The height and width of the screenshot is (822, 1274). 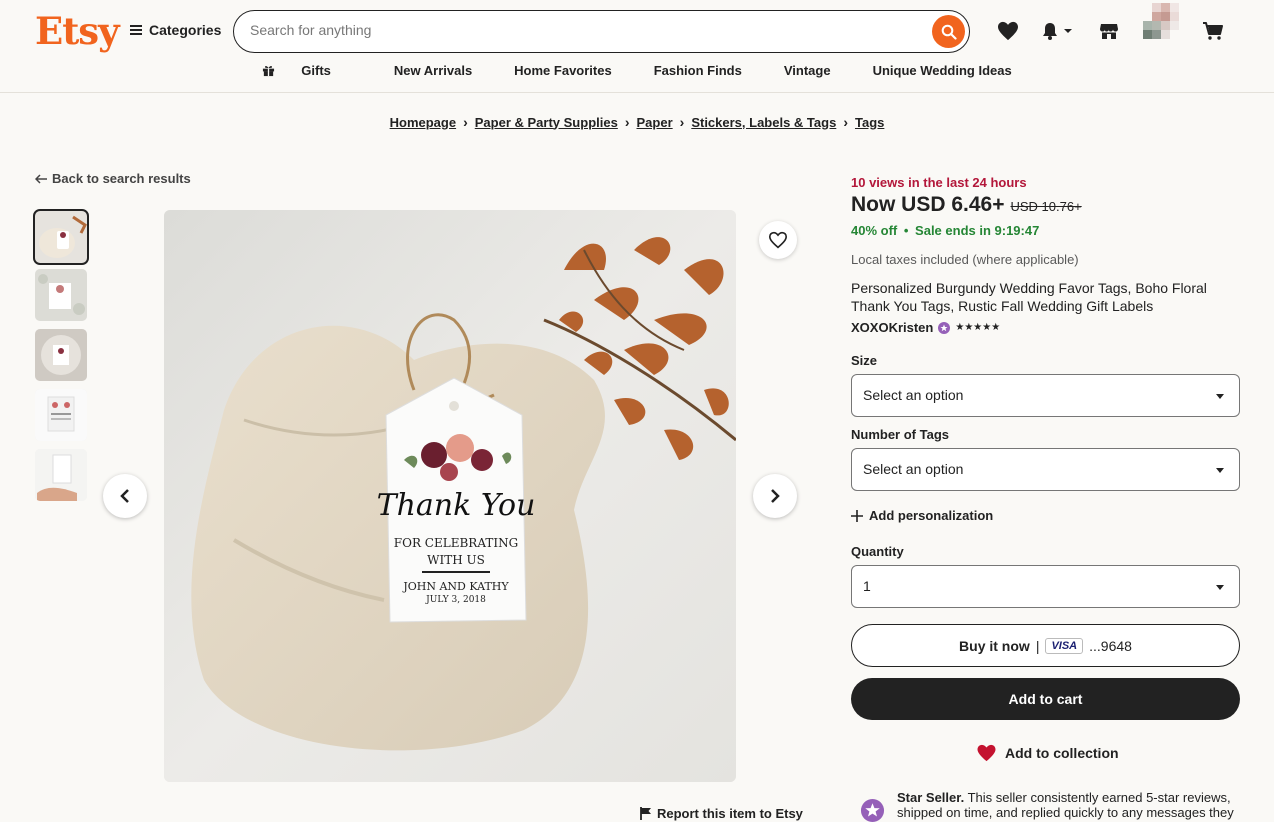 What do you see at coordinates (857, 515) in the screenshot?
I see `plus-icon` at bounding box center [857, 515].